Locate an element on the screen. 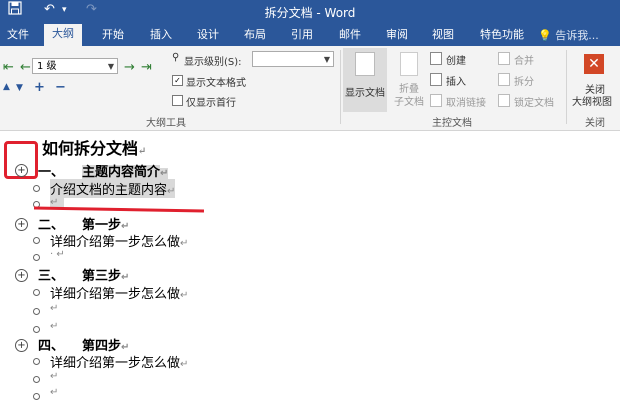  demote-to-body-icon: ⇥ is located at coordinates (146, 67).